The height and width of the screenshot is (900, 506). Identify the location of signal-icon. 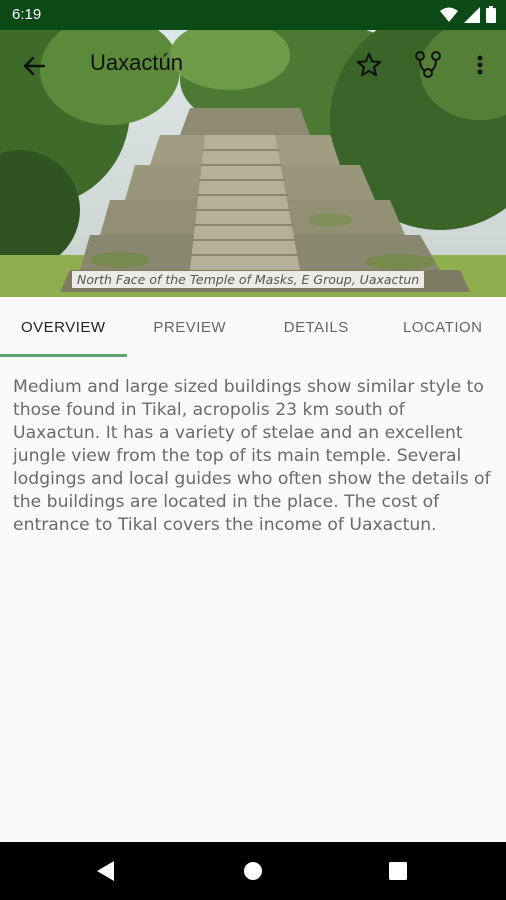
(472, 14).